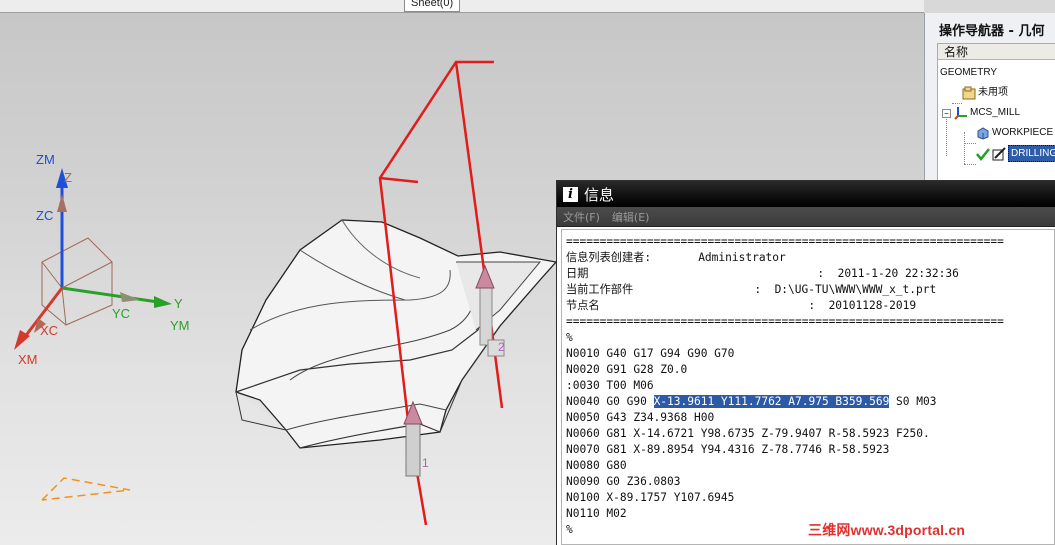 The height and width of the screenshot is (545, 1055). Describe the element at coordinates (961, 113) in the screenshot. I see `csys-icon` at that location.